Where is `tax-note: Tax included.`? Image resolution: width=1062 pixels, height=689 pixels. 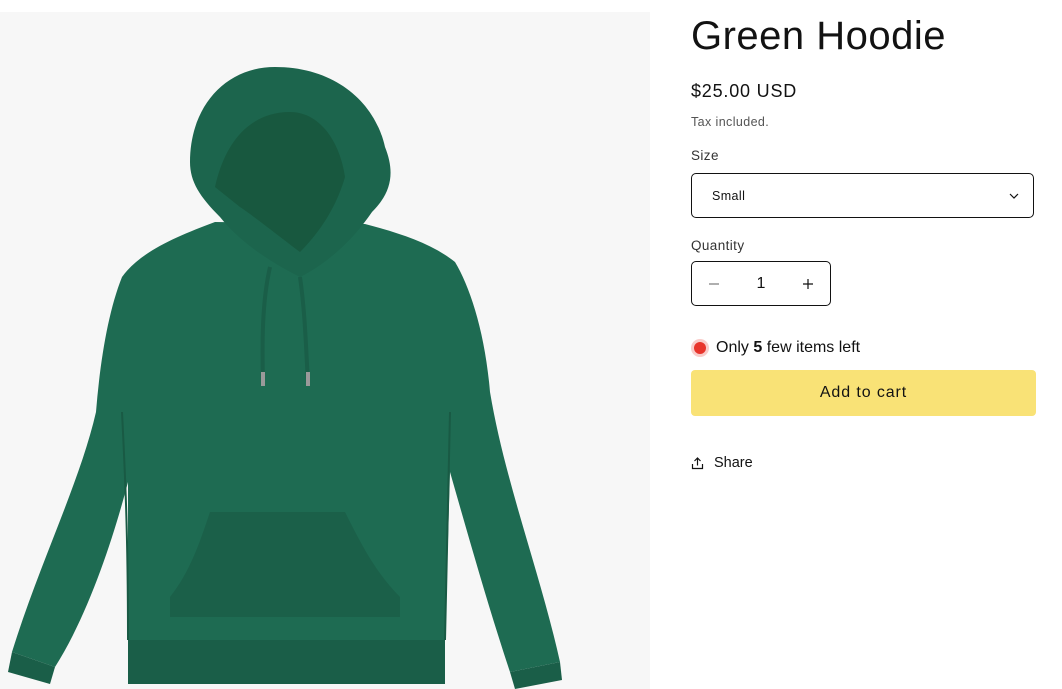
tax-note: Tax included. is located at coordinates (730, 122).